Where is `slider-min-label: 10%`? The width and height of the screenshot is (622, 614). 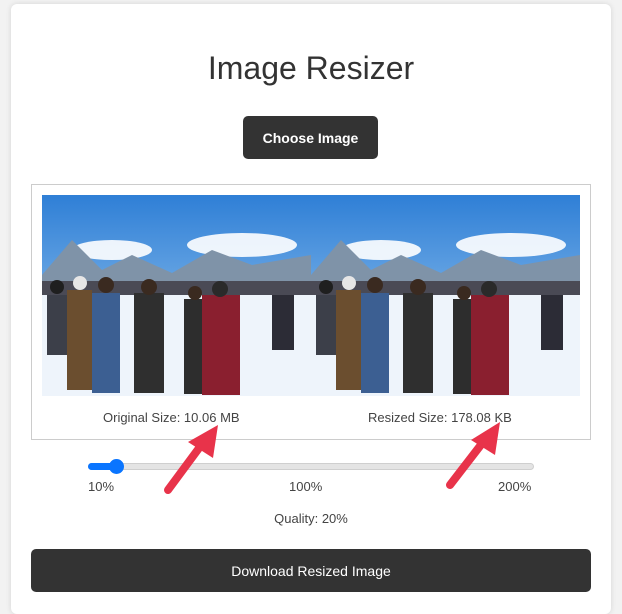 slider-min-label: 10% is located at coordinates (101, 486).